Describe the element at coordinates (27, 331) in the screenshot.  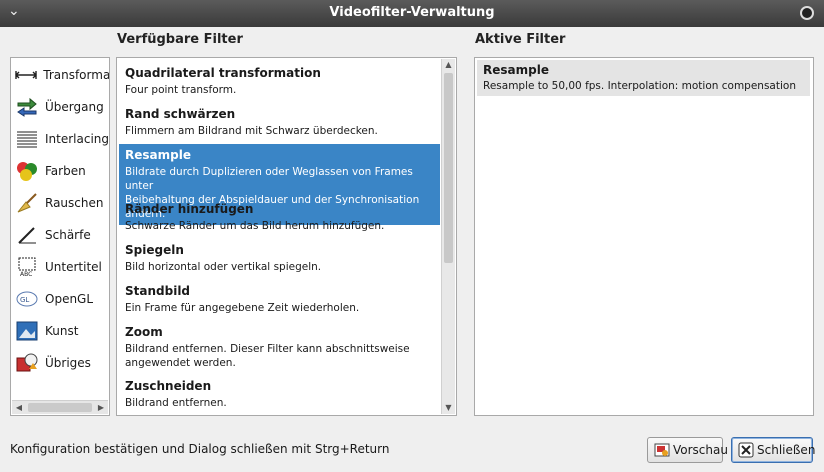
I see `art-picture-icon` at that location.